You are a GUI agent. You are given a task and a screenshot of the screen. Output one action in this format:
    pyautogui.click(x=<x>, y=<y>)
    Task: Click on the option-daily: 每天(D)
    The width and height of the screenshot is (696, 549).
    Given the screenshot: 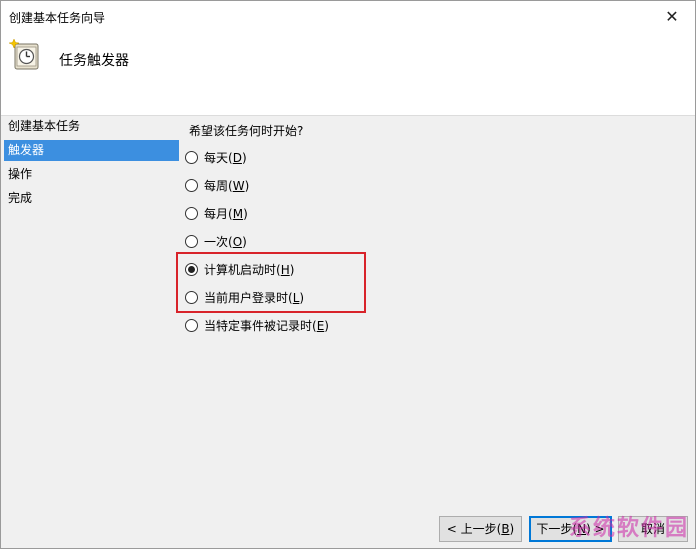 What is the action you would take?
    pyautogui.click(x=216, y=157)
    